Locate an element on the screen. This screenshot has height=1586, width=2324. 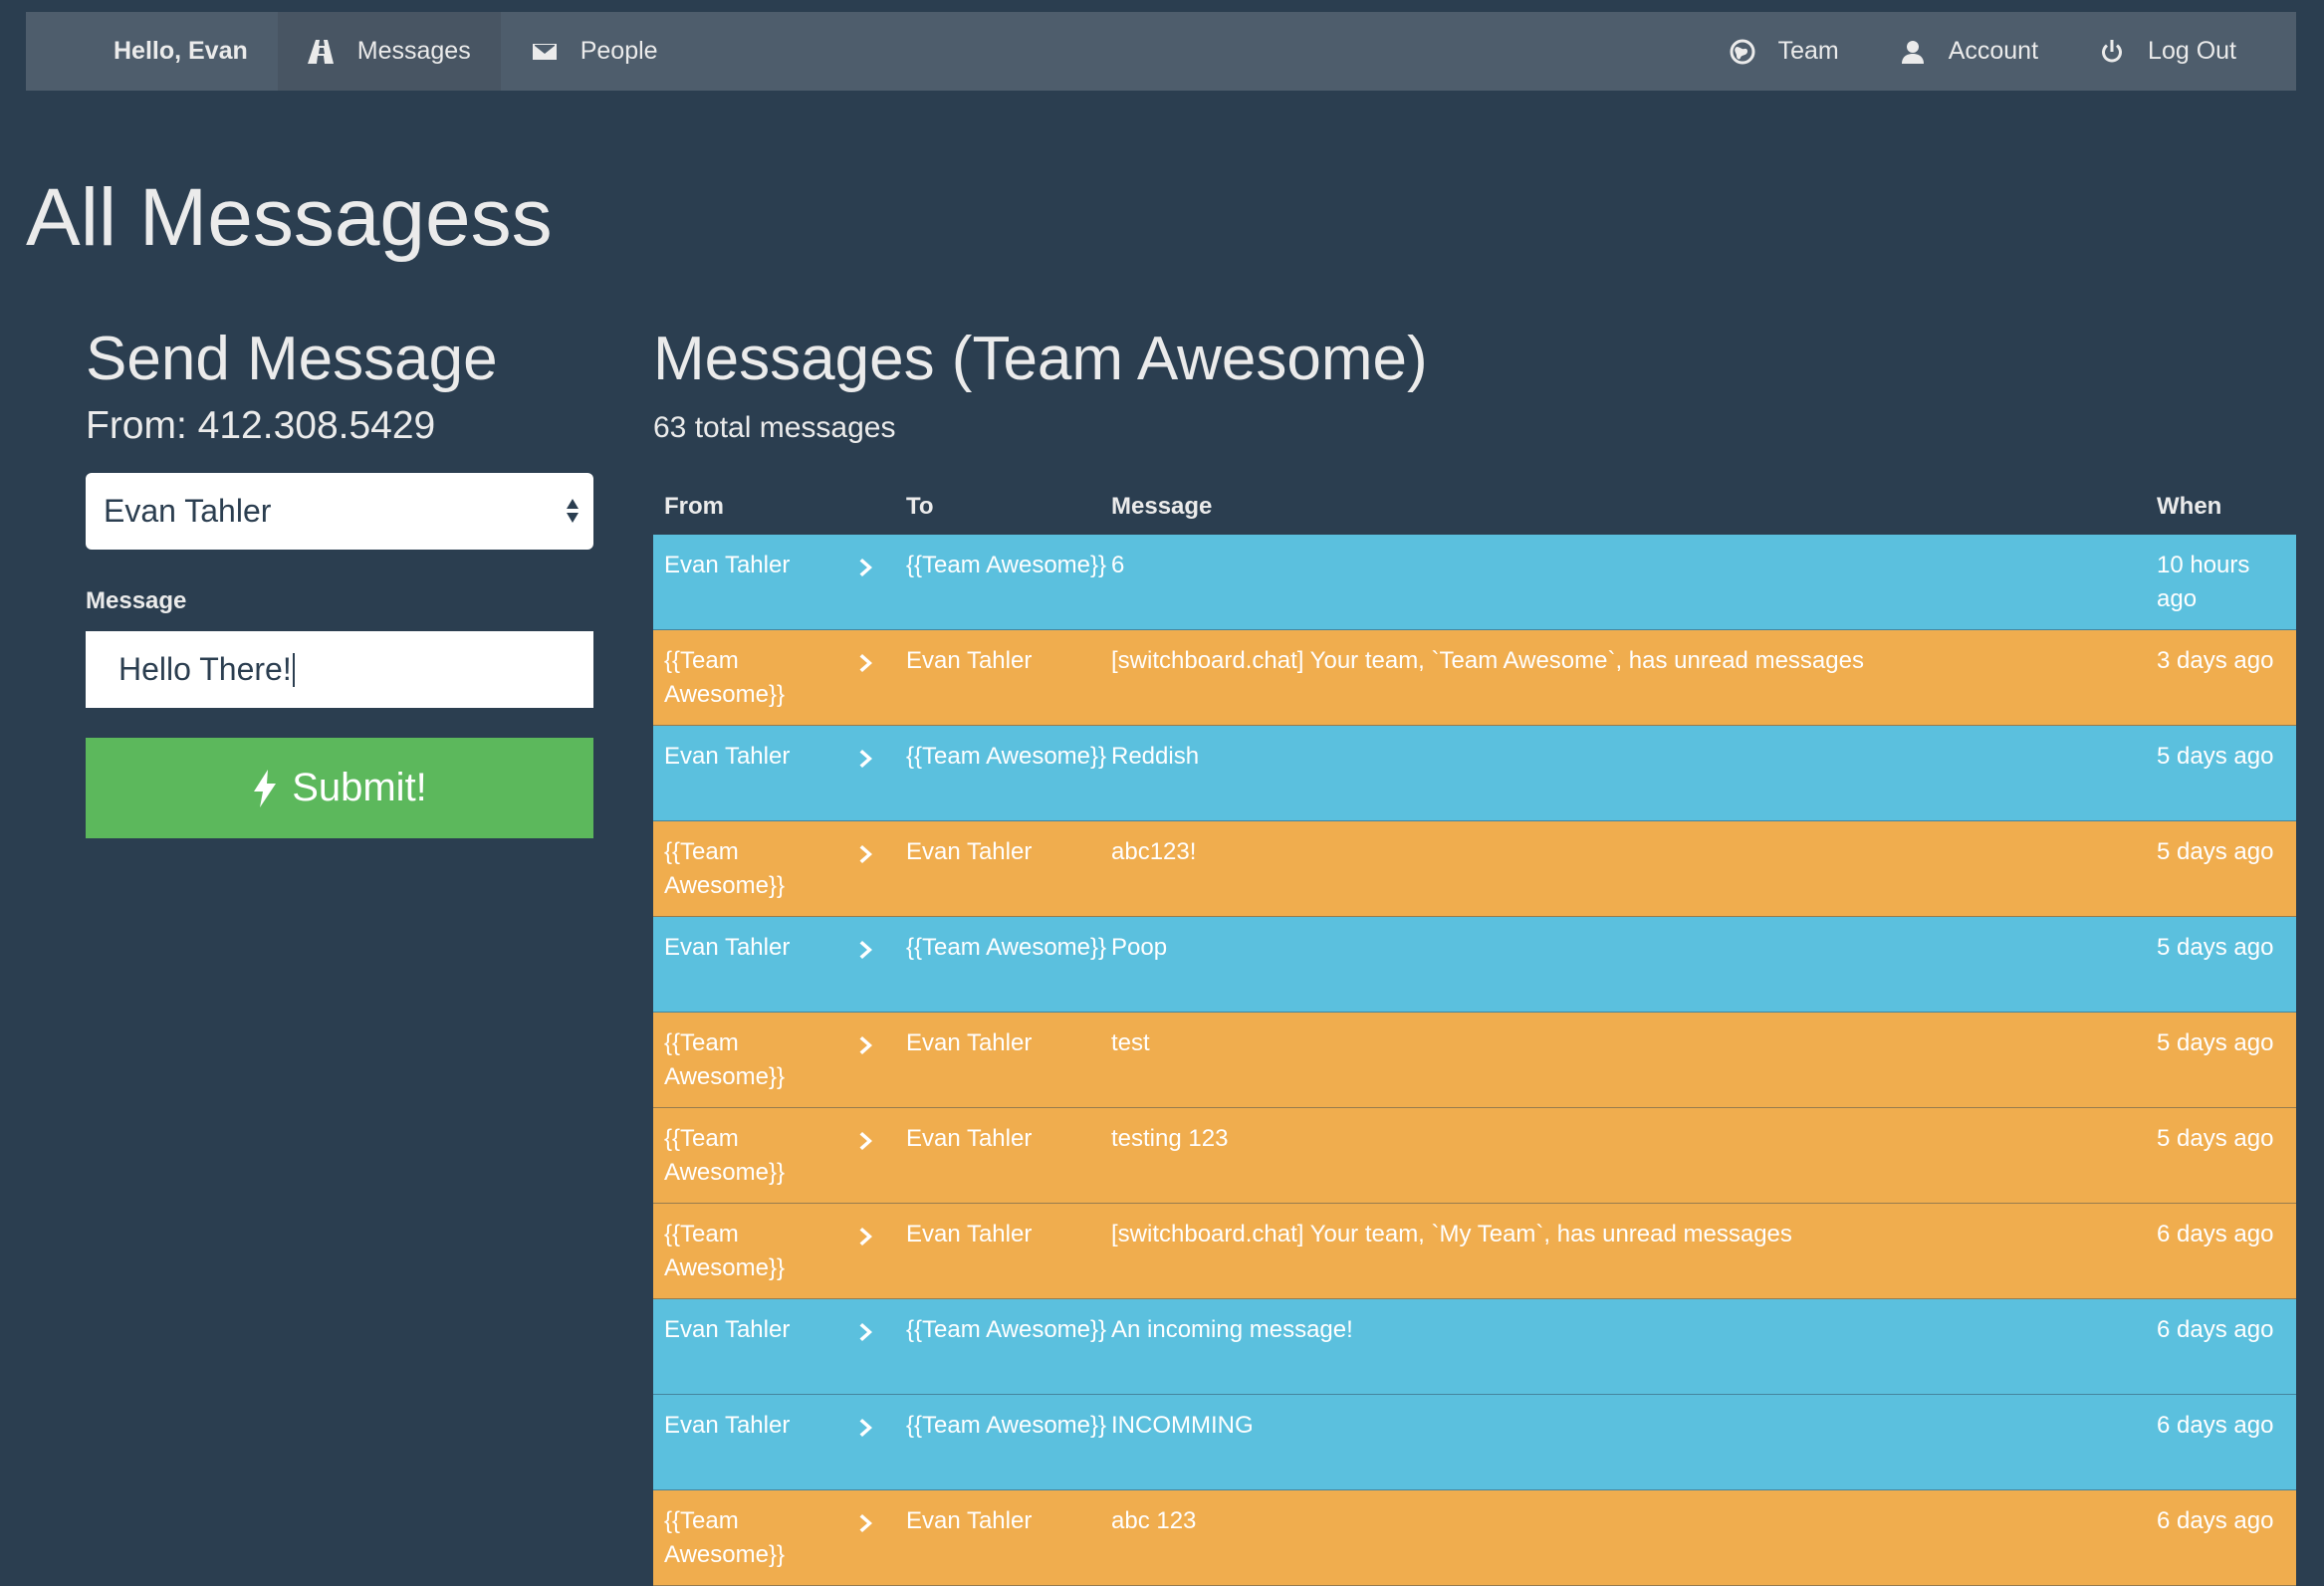
cell-when: 10 hours ago is located at coordinates (2203, 582).